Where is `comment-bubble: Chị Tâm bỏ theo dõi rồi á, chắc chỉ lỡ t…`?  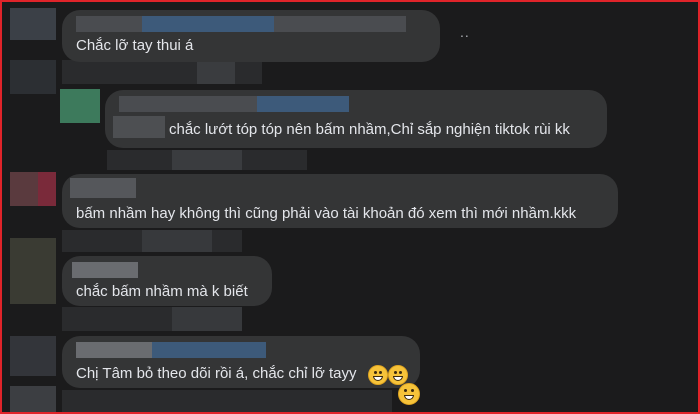 comment-bubble: Chị Tâm bỏ theo dõi rồi á, chắc chỉ lỡ t… is located at coordinates (241, 362).